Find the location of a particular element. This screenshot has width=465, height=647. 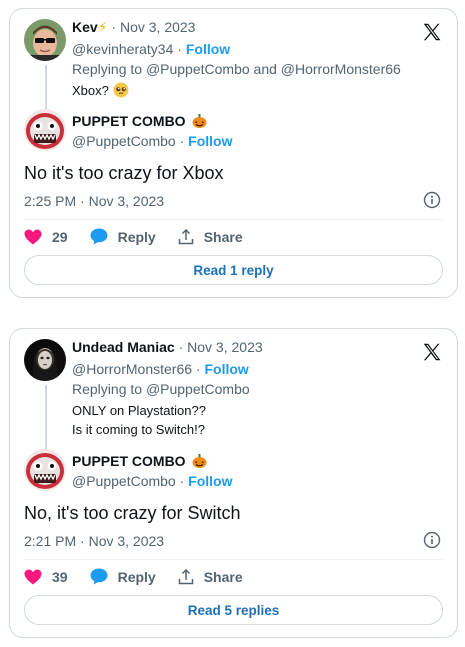

avatar-kev is located at coordinates (45, 40).